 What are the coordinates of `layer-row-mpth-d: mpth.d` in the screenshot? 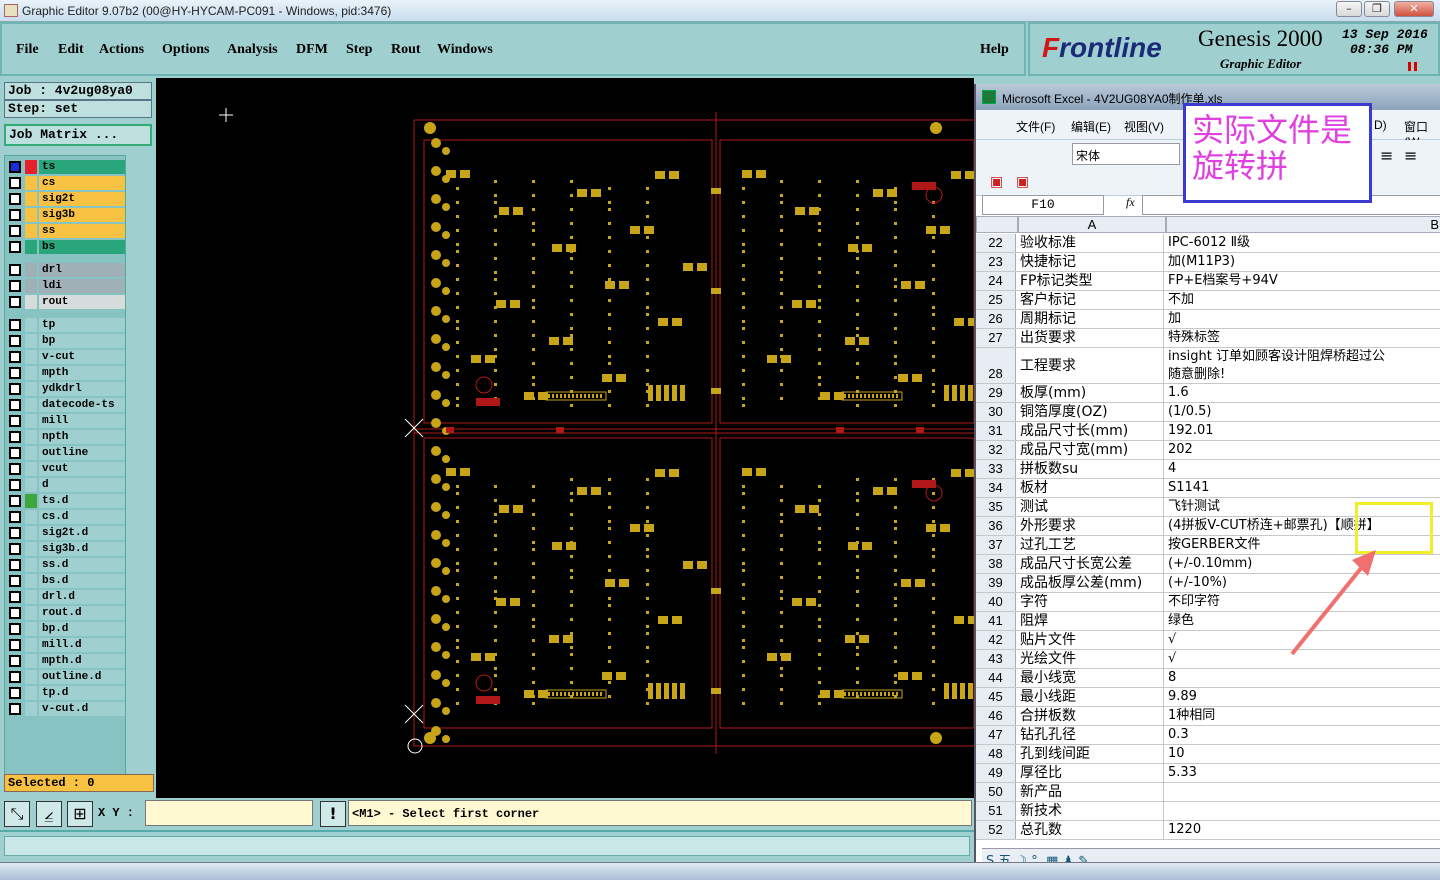 It's located at (66, 661).